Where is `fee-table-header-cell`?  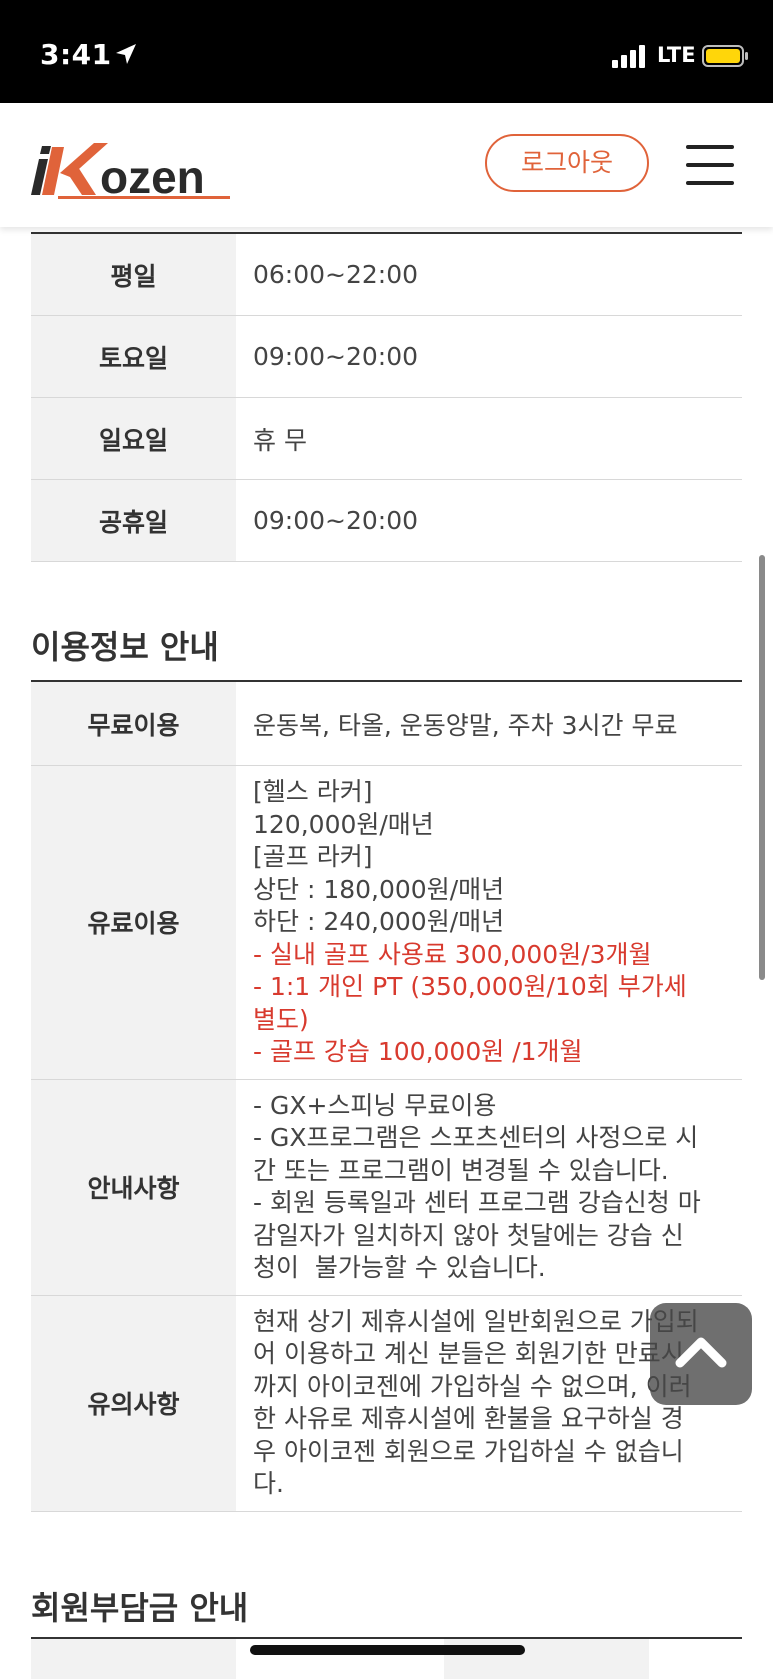 fee-table-header-cell is located at coordinates (133, 1659).